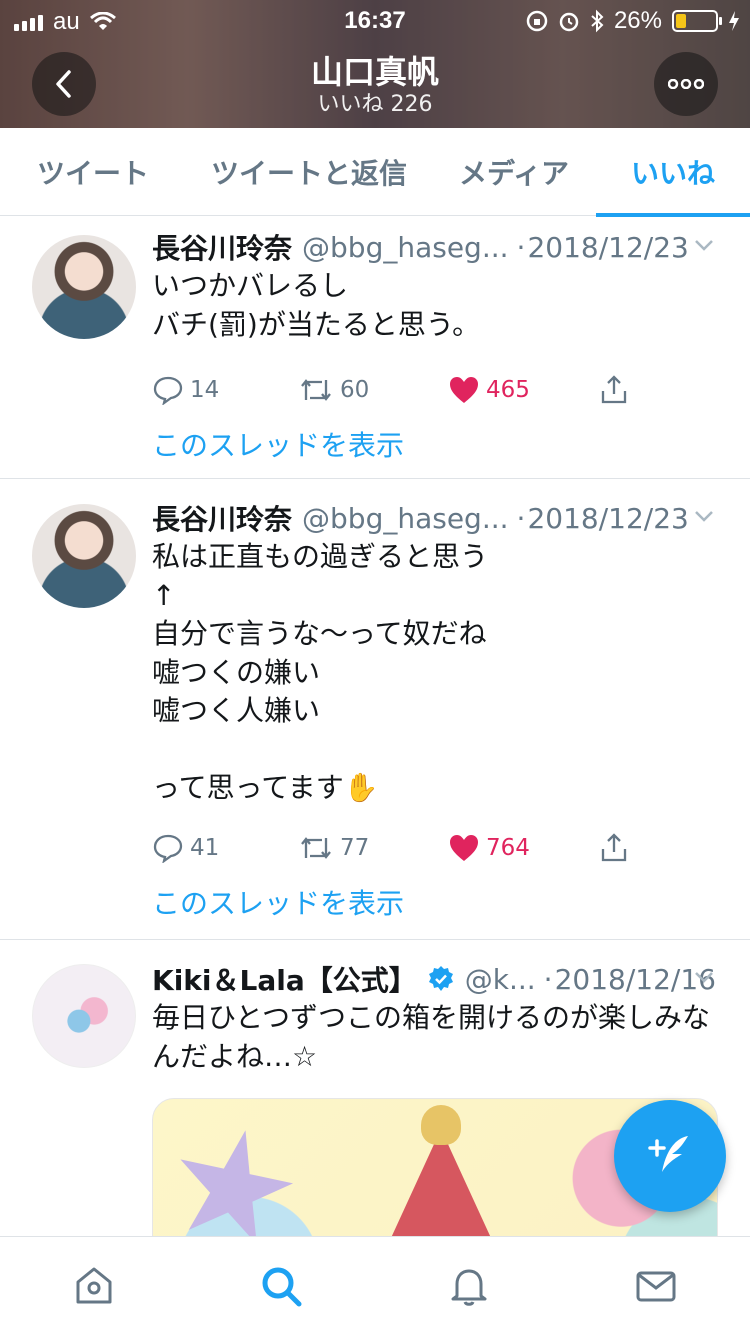  I want to click on verified-badge-icon, so click(440, 978).